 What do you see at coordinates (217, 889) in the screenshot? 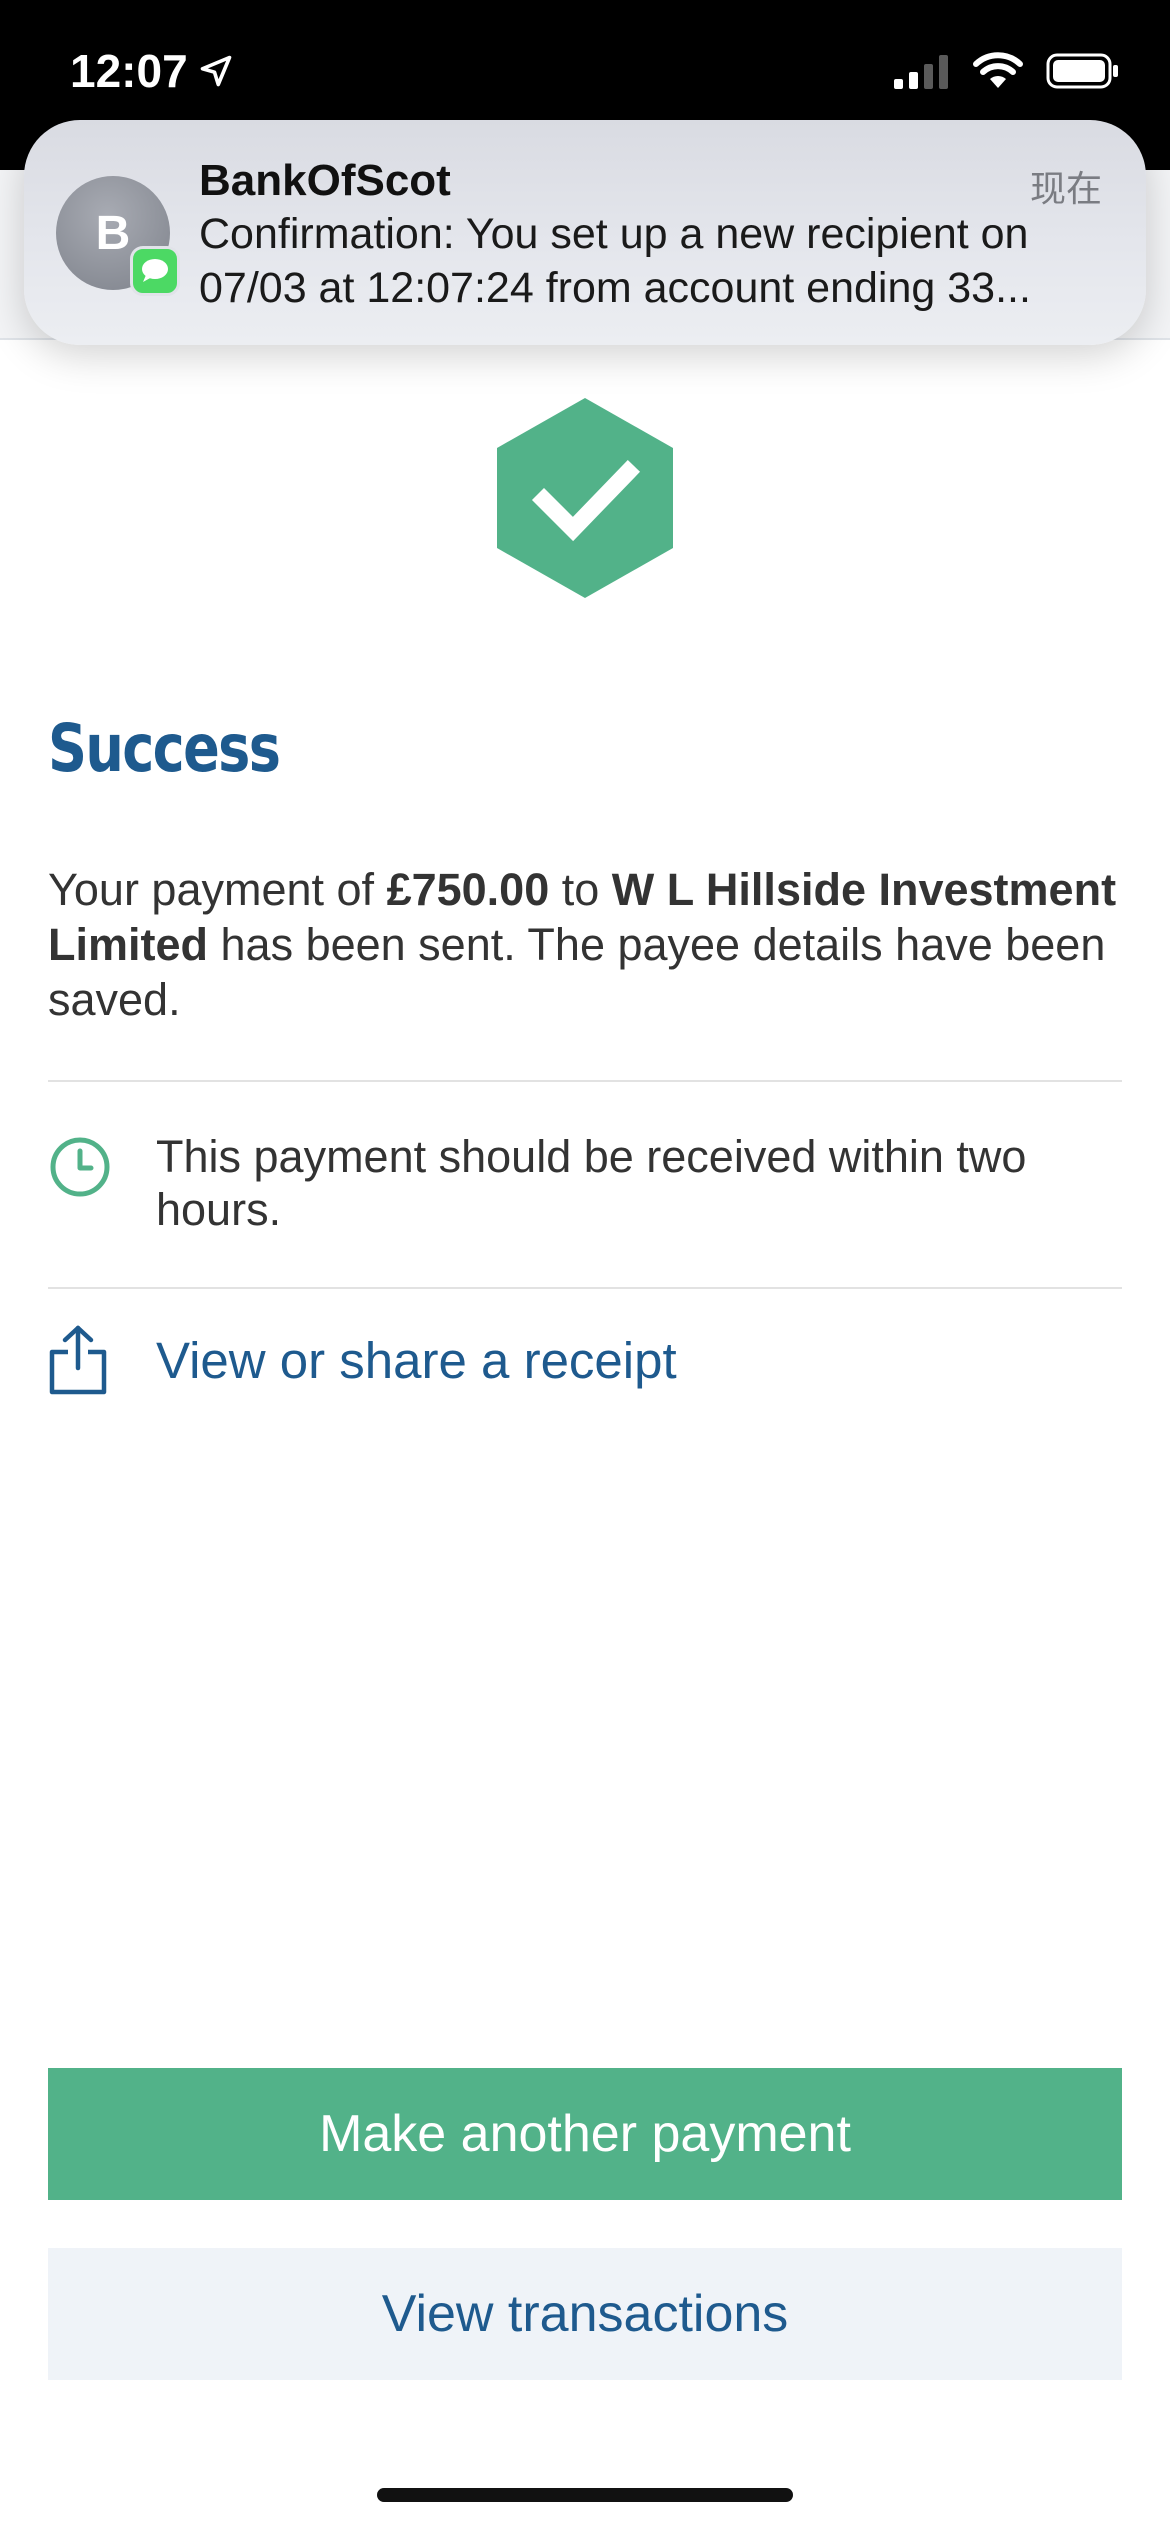
I see `message-text: Your payment of` at bounding box center [217, 889].